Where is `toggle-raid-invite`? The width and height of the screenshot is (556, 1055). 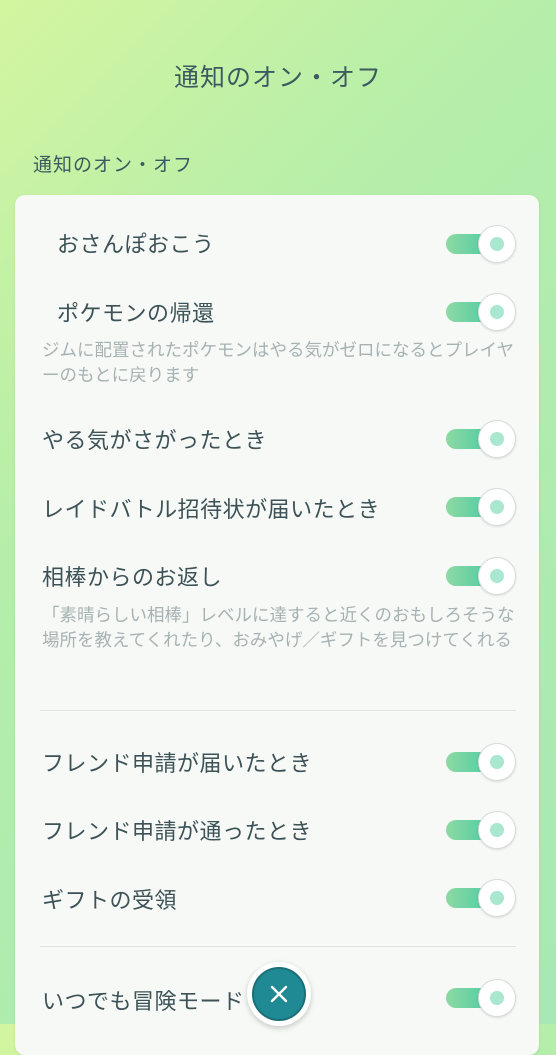 toggle-raid-invite is located at coordinates (481, 507).